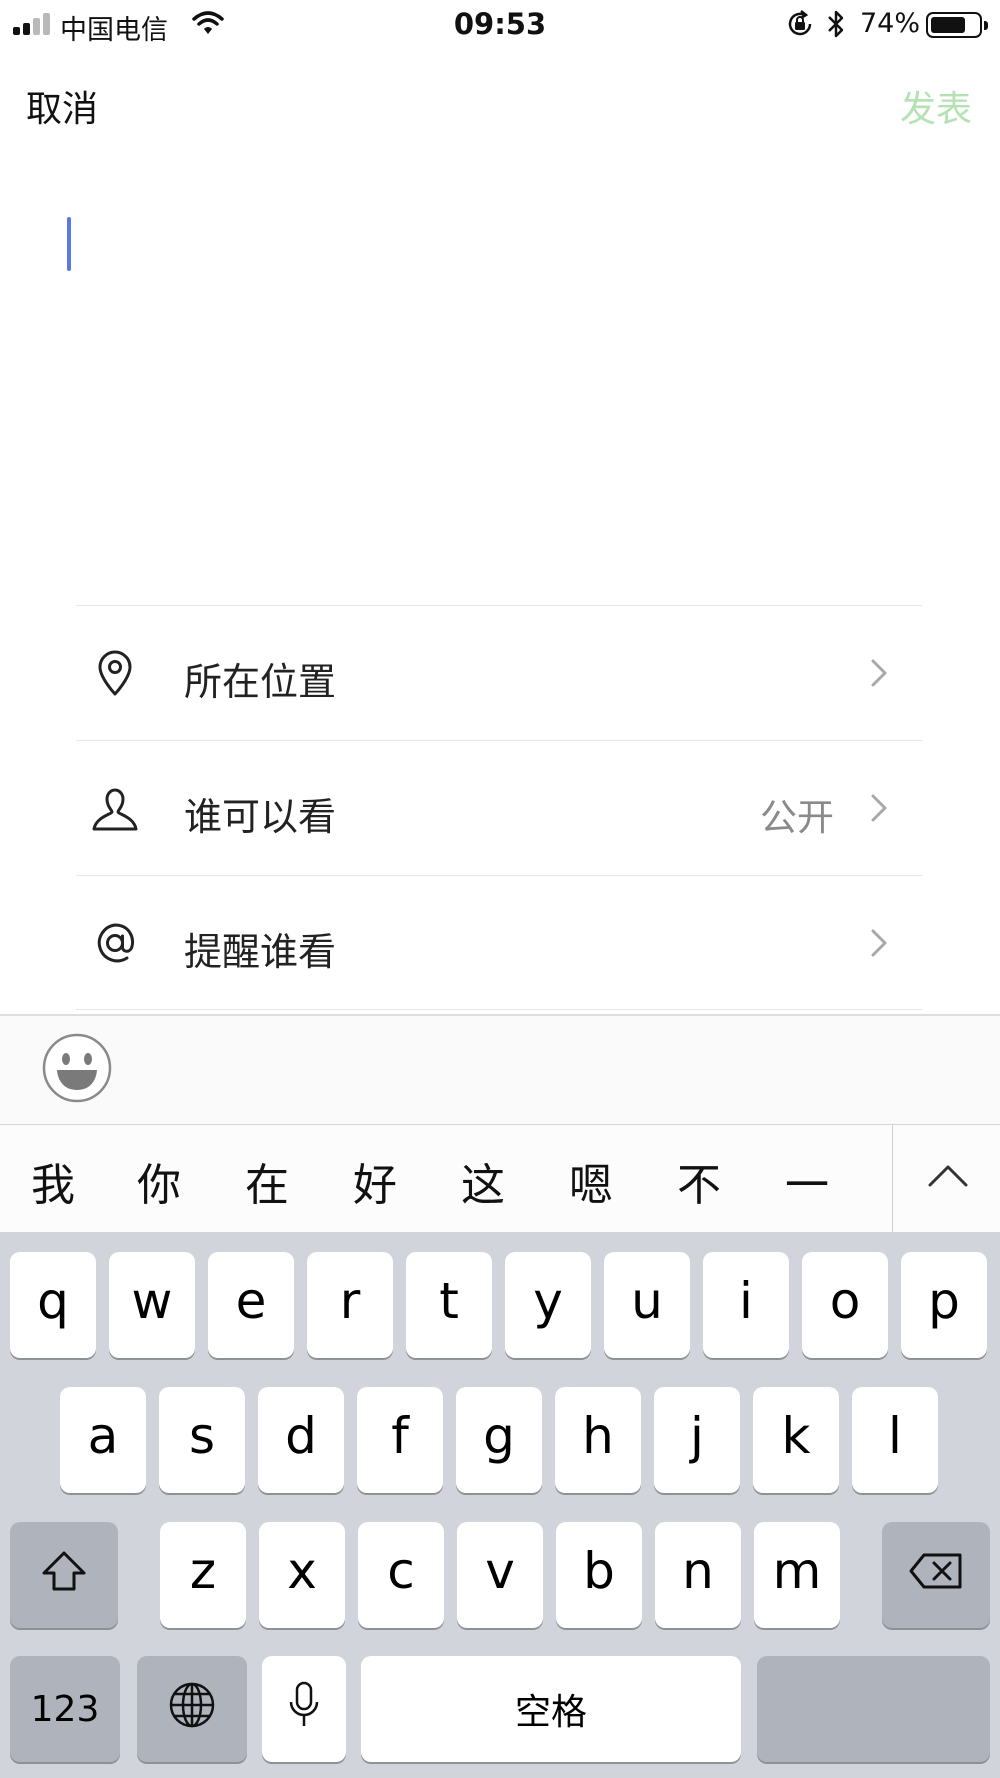 The image size is (1000, 1778). Describe the element at coordinates (807, 1181) in the screenshot. I see `candidate-word: 一` at that location.